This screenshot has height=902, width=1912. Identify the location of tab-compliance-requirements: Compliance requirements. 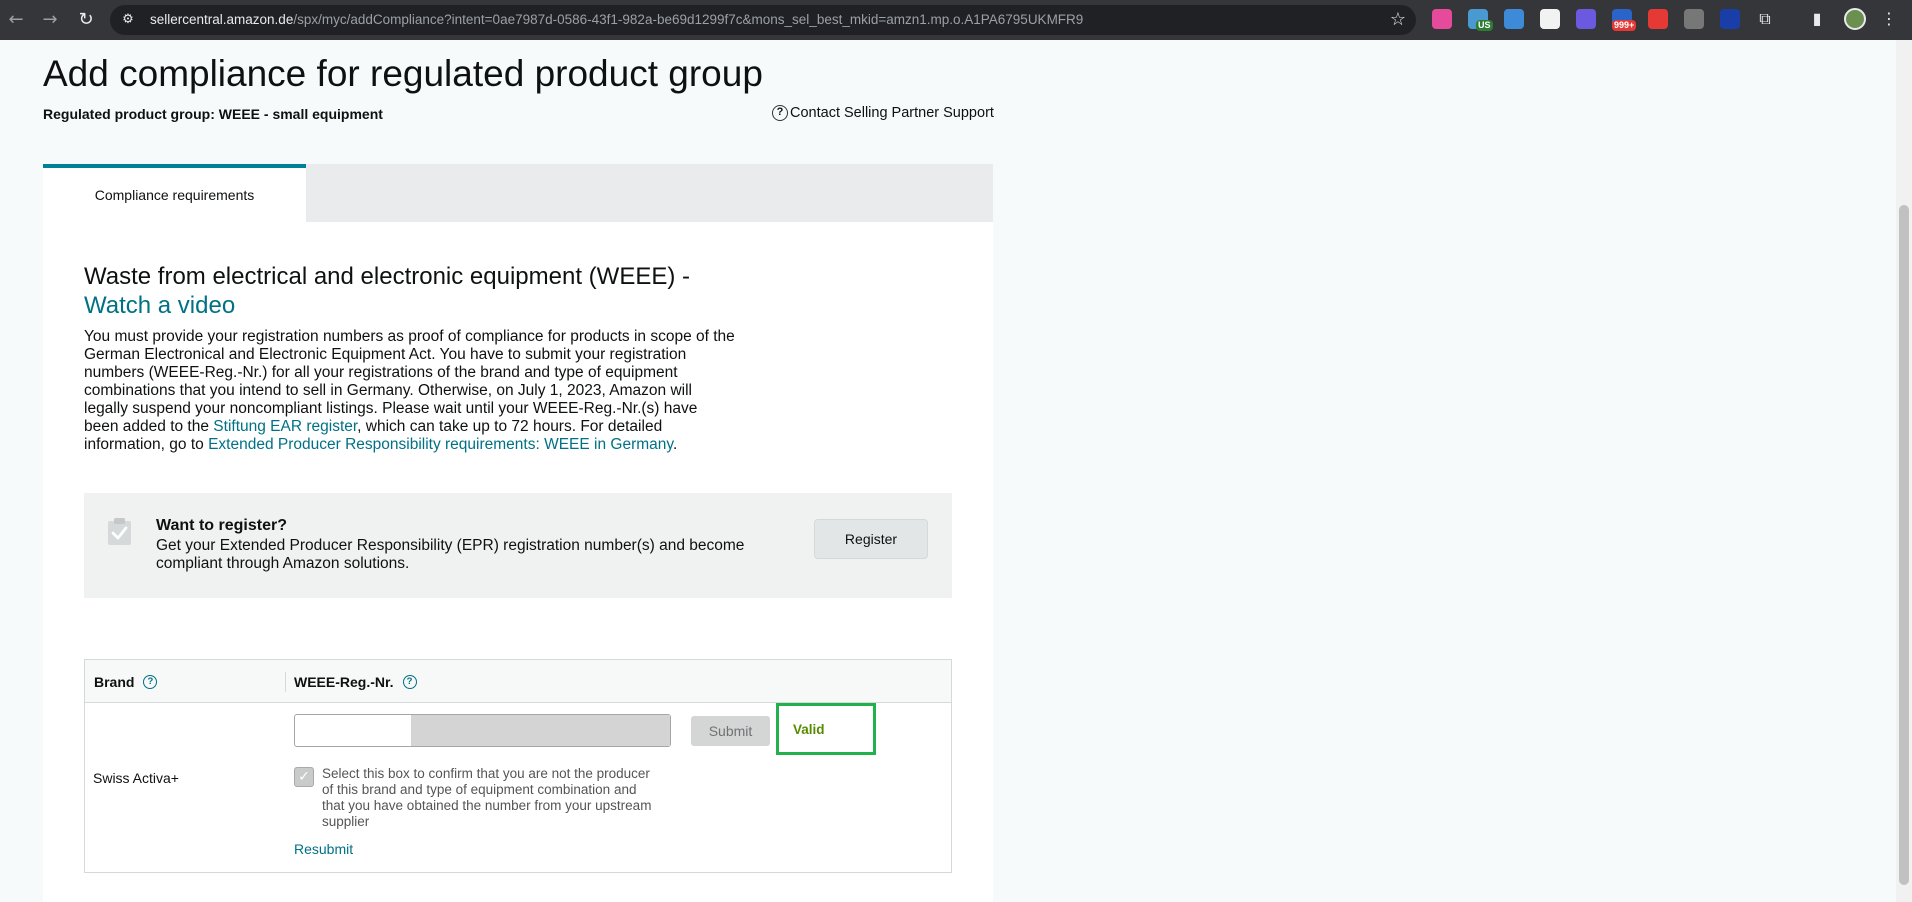
(174, 193).